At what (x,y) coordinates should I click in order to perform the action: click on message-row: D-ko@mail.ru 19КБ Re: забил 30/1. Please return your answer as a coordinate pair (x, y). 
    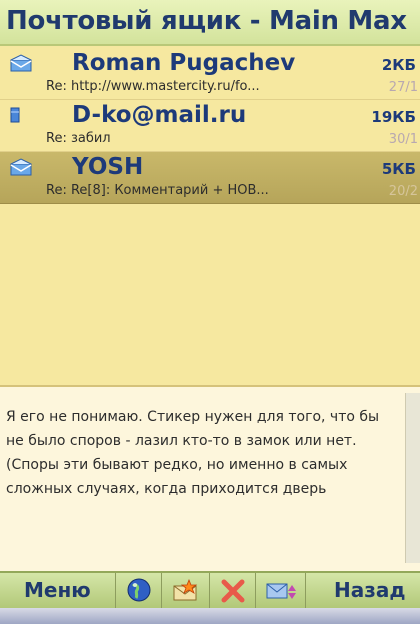
    Looking at the image, I should click on (210, 126).